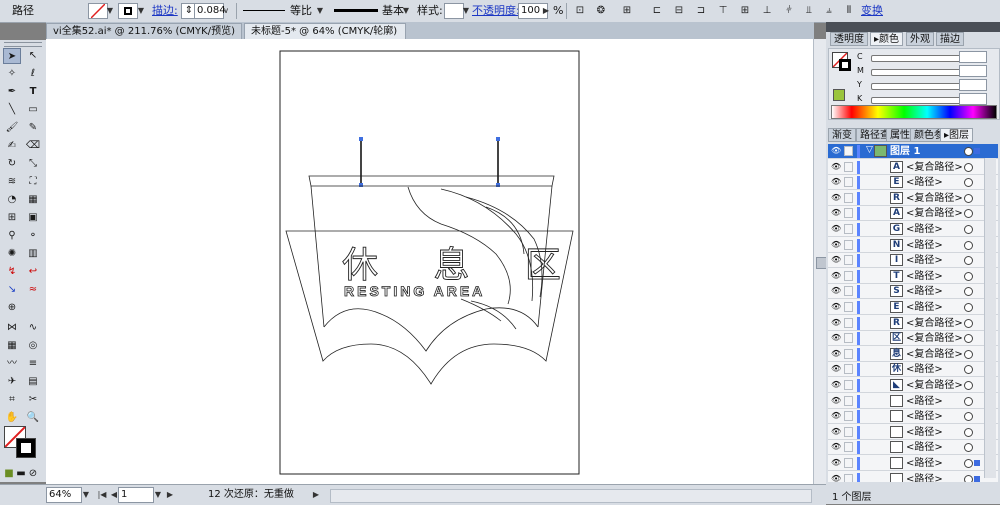 The image size is (1000, 505). What do you see at coordinates (12, 74) in the screenshot?
I see `magic-wand-tool-icon: ✧` at bounding box center [12, 74].